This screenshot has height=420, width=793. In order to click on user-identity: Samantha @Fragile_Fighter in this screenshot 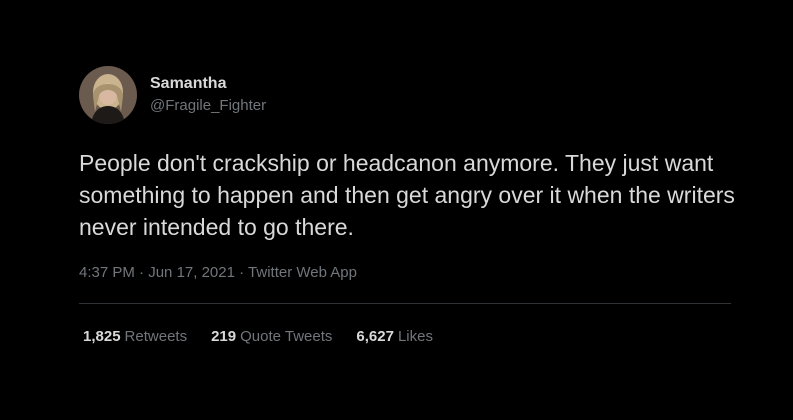, I will do `click(208, 95)`.